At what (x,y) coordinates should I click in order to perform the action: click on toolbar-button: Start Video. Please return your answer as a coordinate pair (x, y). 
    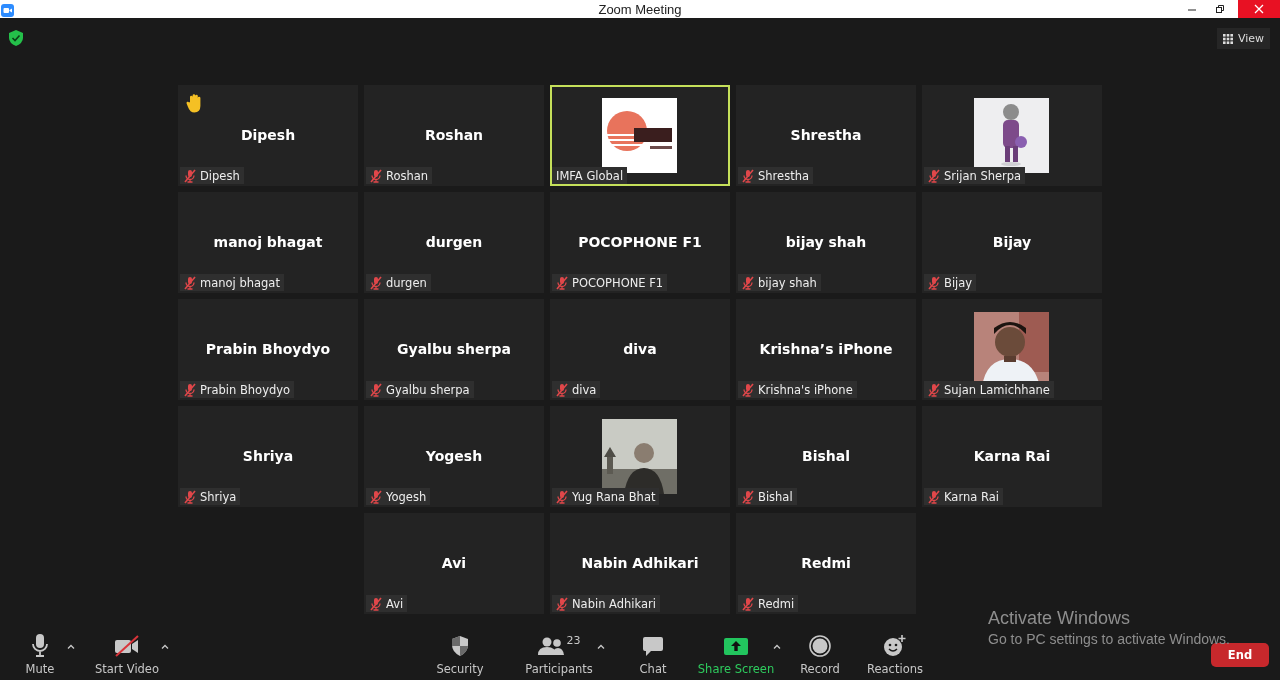
    Looking at the image, I should click on (127, 653).